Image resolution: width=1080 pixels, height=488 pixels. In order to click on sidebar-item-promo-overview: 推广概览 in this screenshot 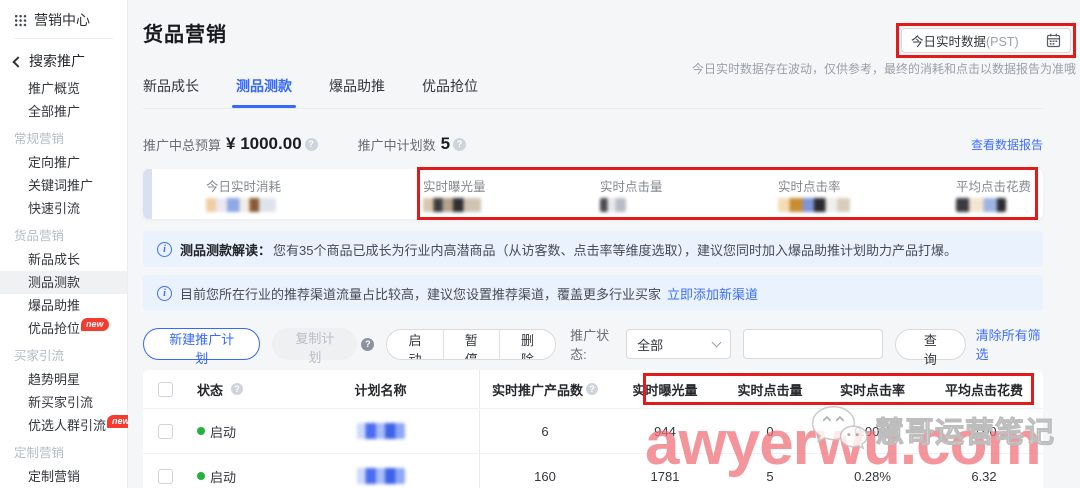, I will do `click(63, 88)`.